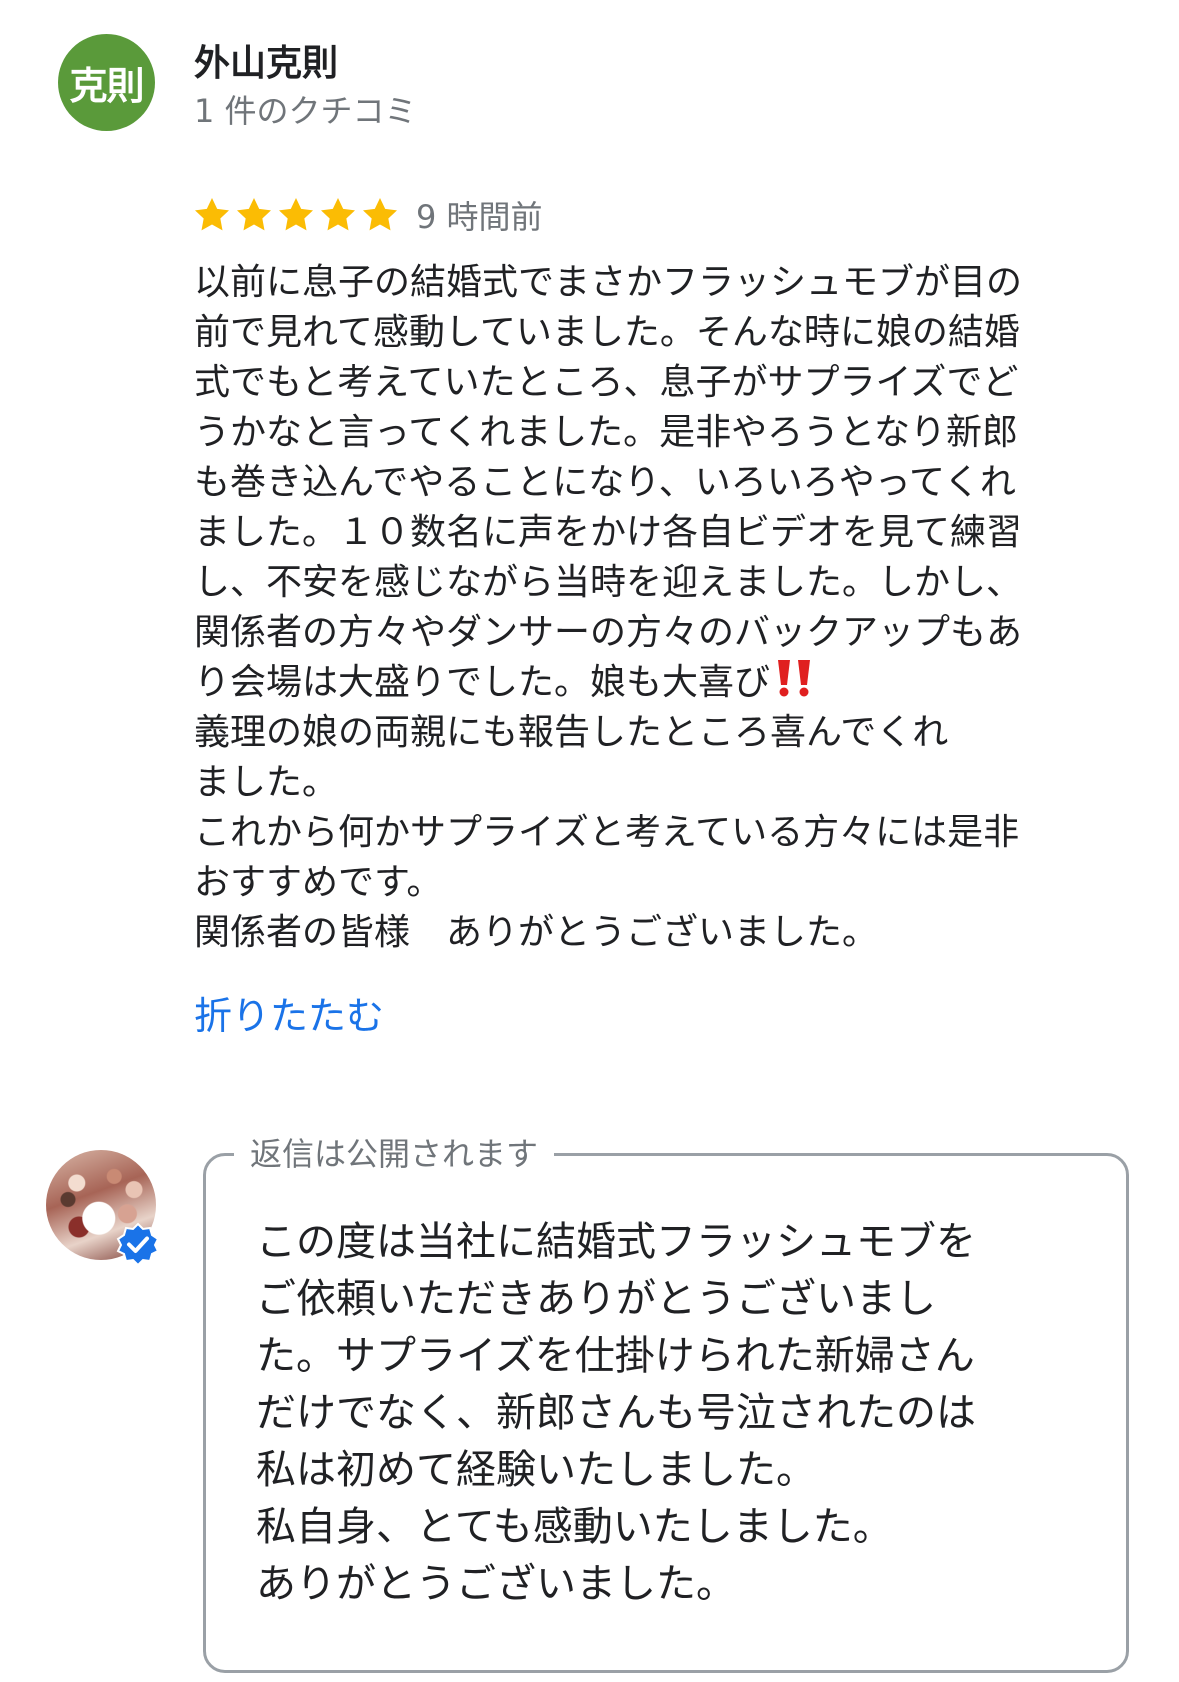 This screenshot has height=1682, width=1179. I want to click on review-line: ました。１０数名に声をかけ各自ビデオを見て練習, so click(608, 532).